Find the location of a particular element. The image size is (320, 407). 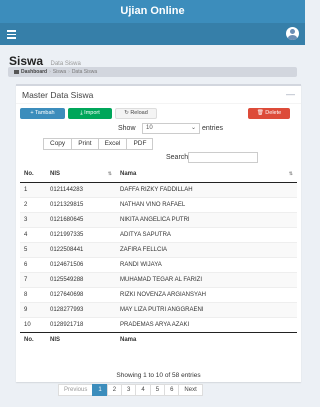

export-buttons: Copy Print Excel PDF is located at coordinates (98, 144).